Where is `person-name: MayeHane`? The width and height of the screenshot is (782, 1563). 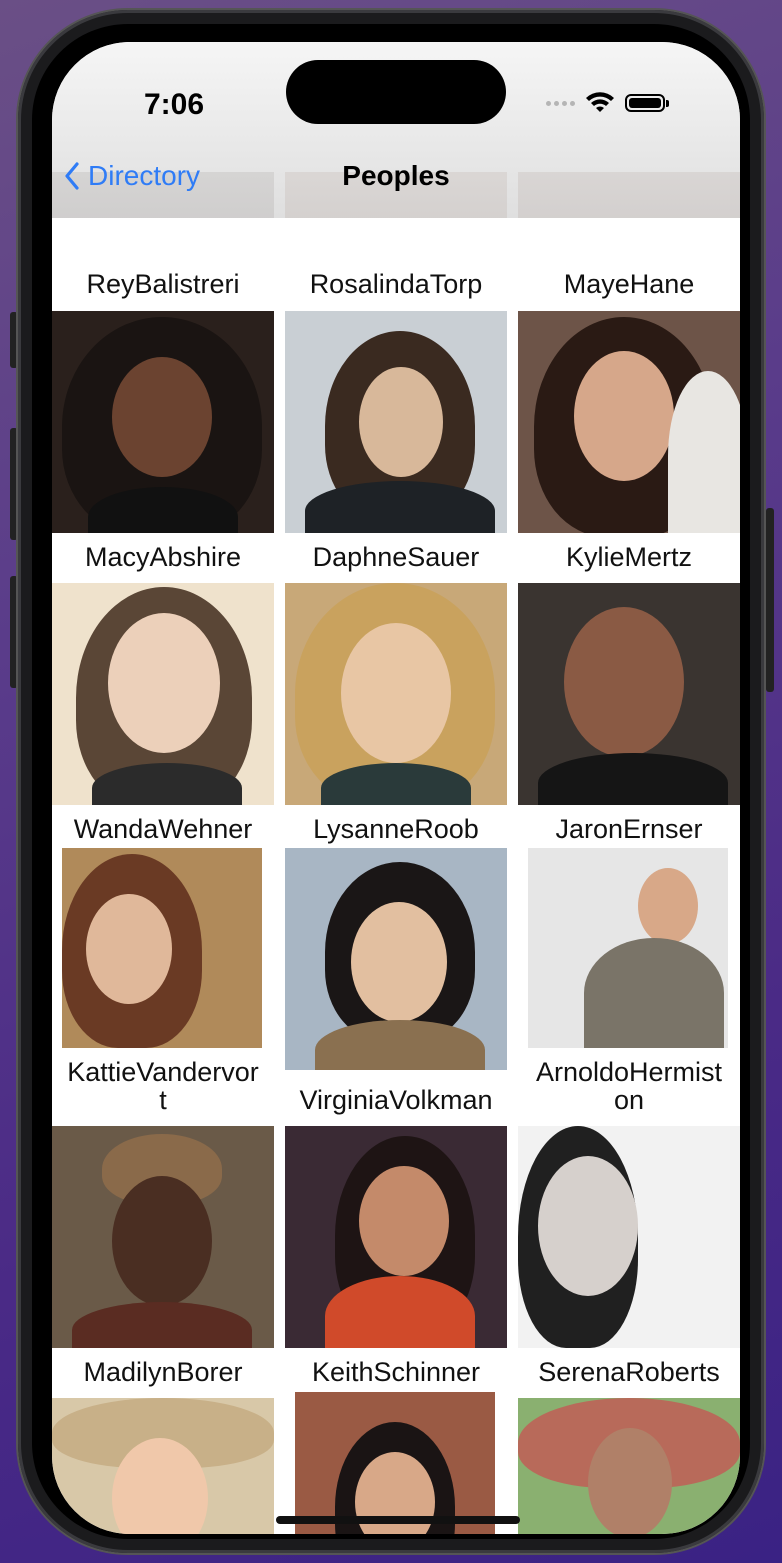 person-name: MayeHane is located at coordinates (629, 284).